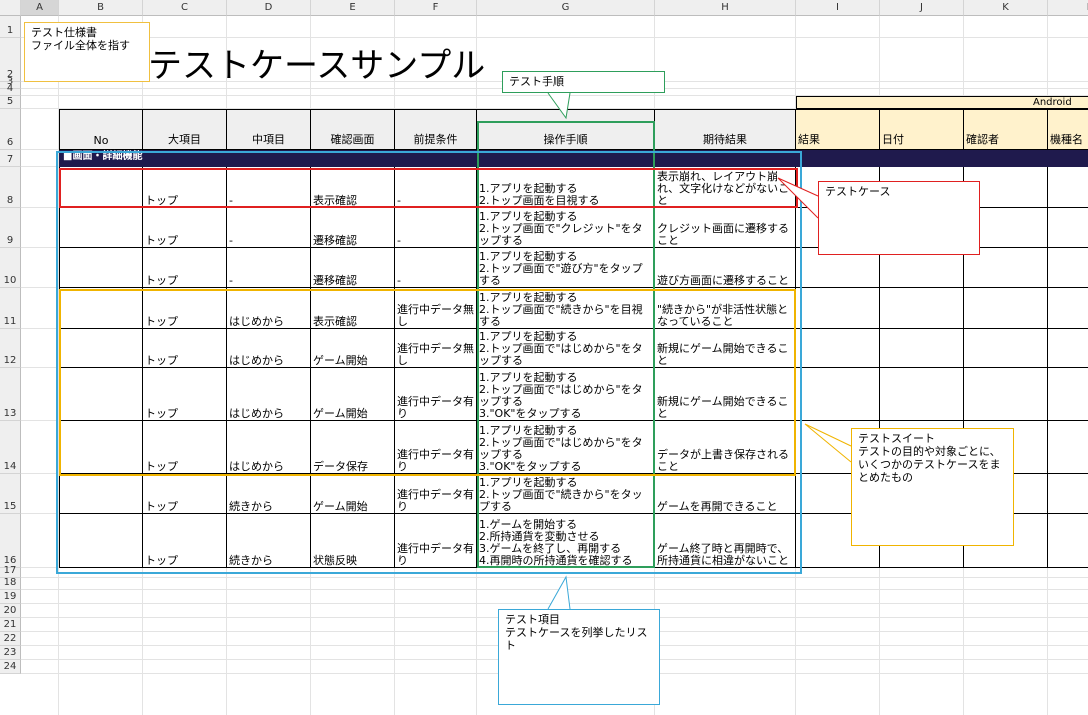 This screenshot has height=715, width=1088. What do you see at coordinates (10, 639) in the screenshot?
I see `row-header-22: 22` at bounding box center [10, 639].